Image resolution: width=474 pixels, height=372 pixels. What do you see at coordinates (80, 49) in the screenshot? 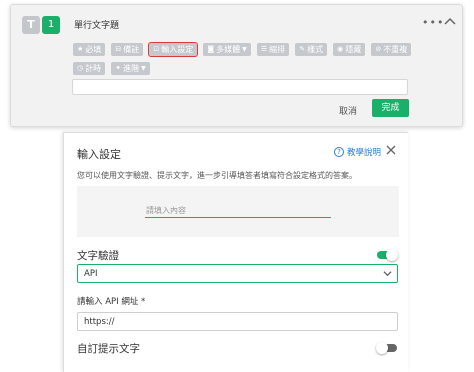
I see `star-icon: ★` at bounding box center [80, 49].